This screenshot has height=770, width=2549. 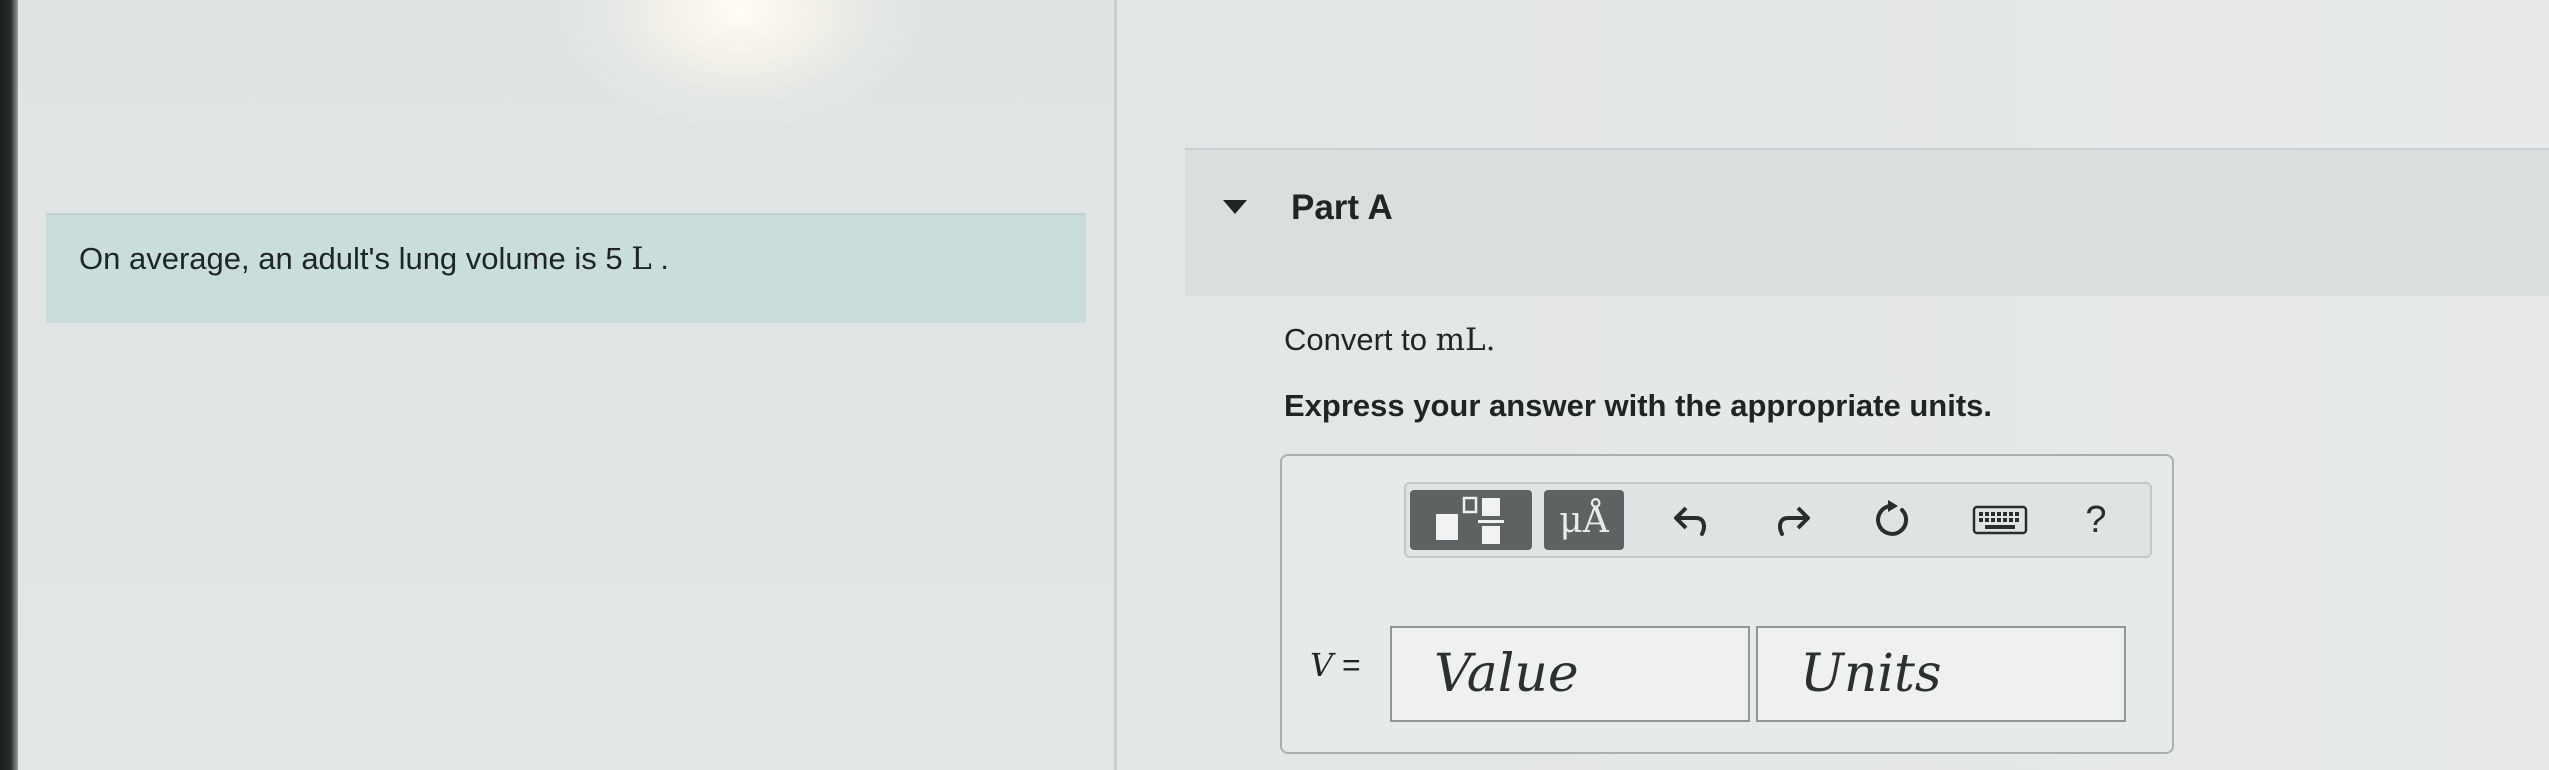 I want to click on math-toolbar: μÅ ?, so click(x=1778, y=520).